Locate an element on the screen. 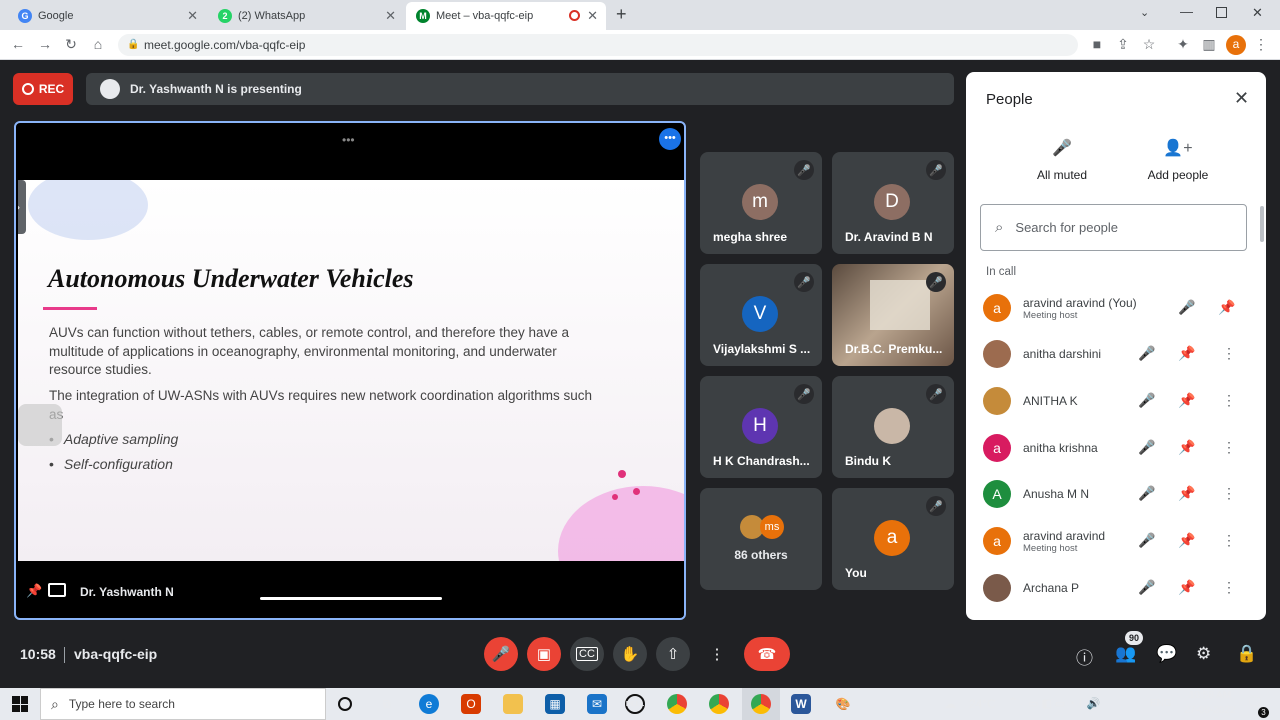 Image resolution: width=1280 pixels, height=720 pixels. self-tile: 🎤 a You is located at coordinates (893, 539).